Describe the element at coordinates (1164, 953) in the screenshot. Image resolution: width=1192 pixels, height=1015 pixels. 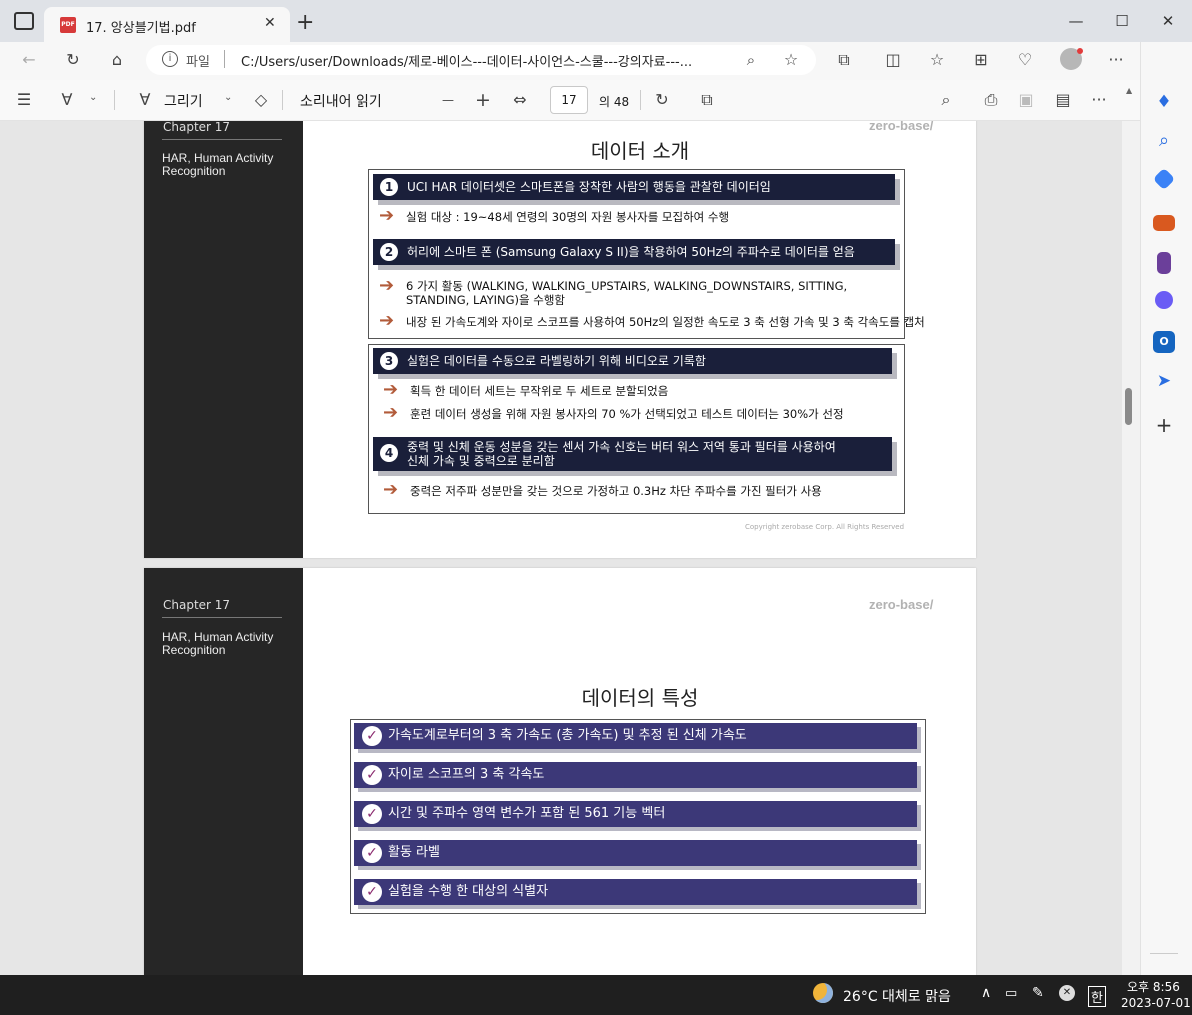
I see `sidebar-divider` at that location.